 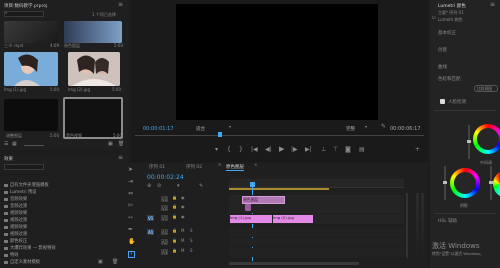 I want to click on highlights-wheel, so click(x=496, y=184).